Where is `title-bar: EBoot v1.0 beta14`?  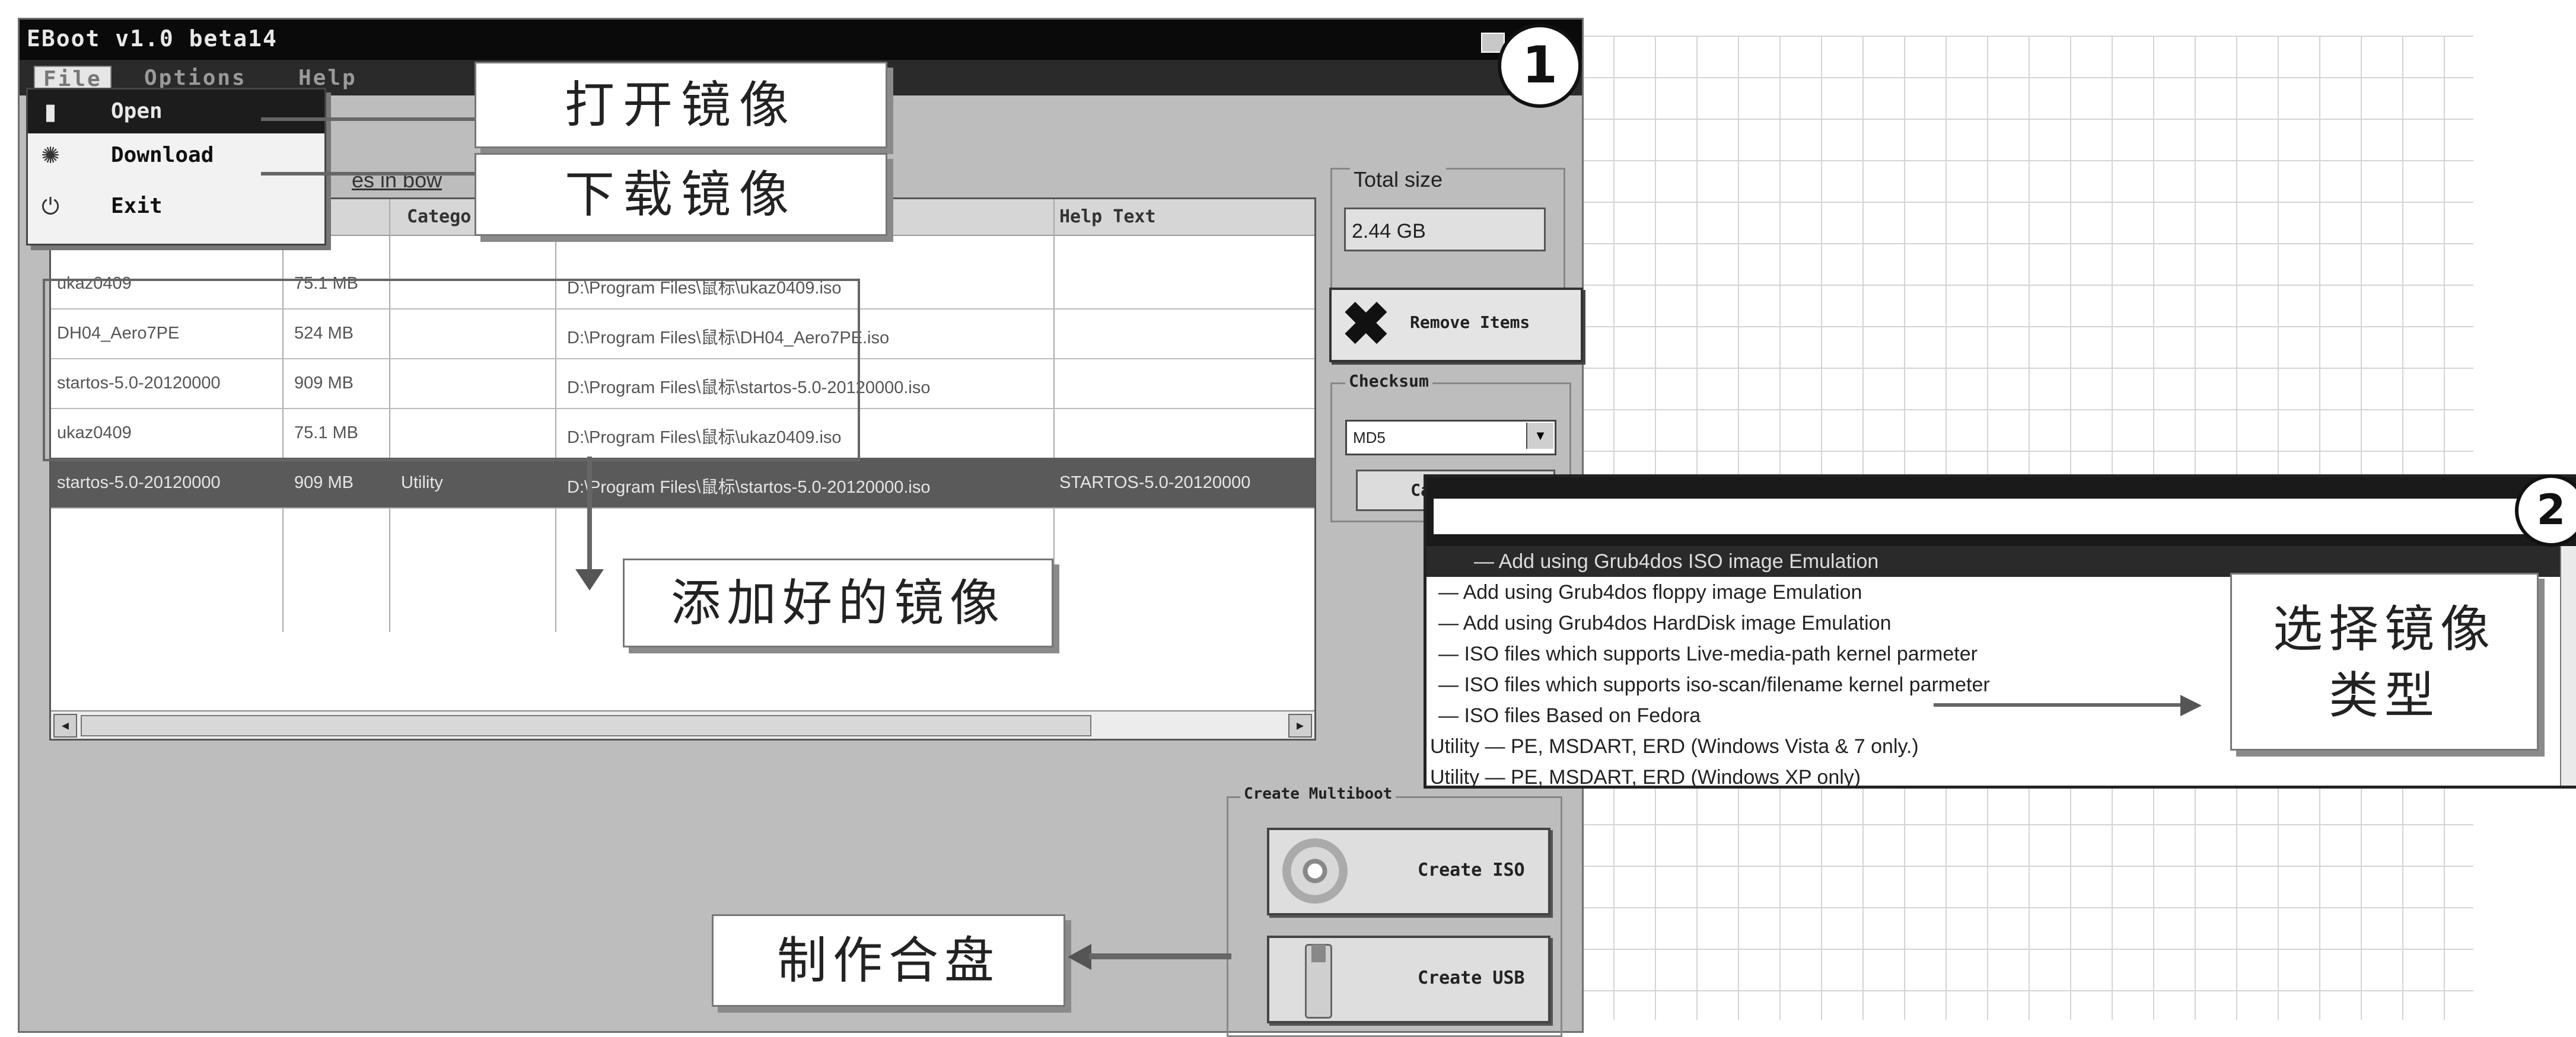
title-bar: EBoot v1.0 beta14 is located at coordinates (801, 40).